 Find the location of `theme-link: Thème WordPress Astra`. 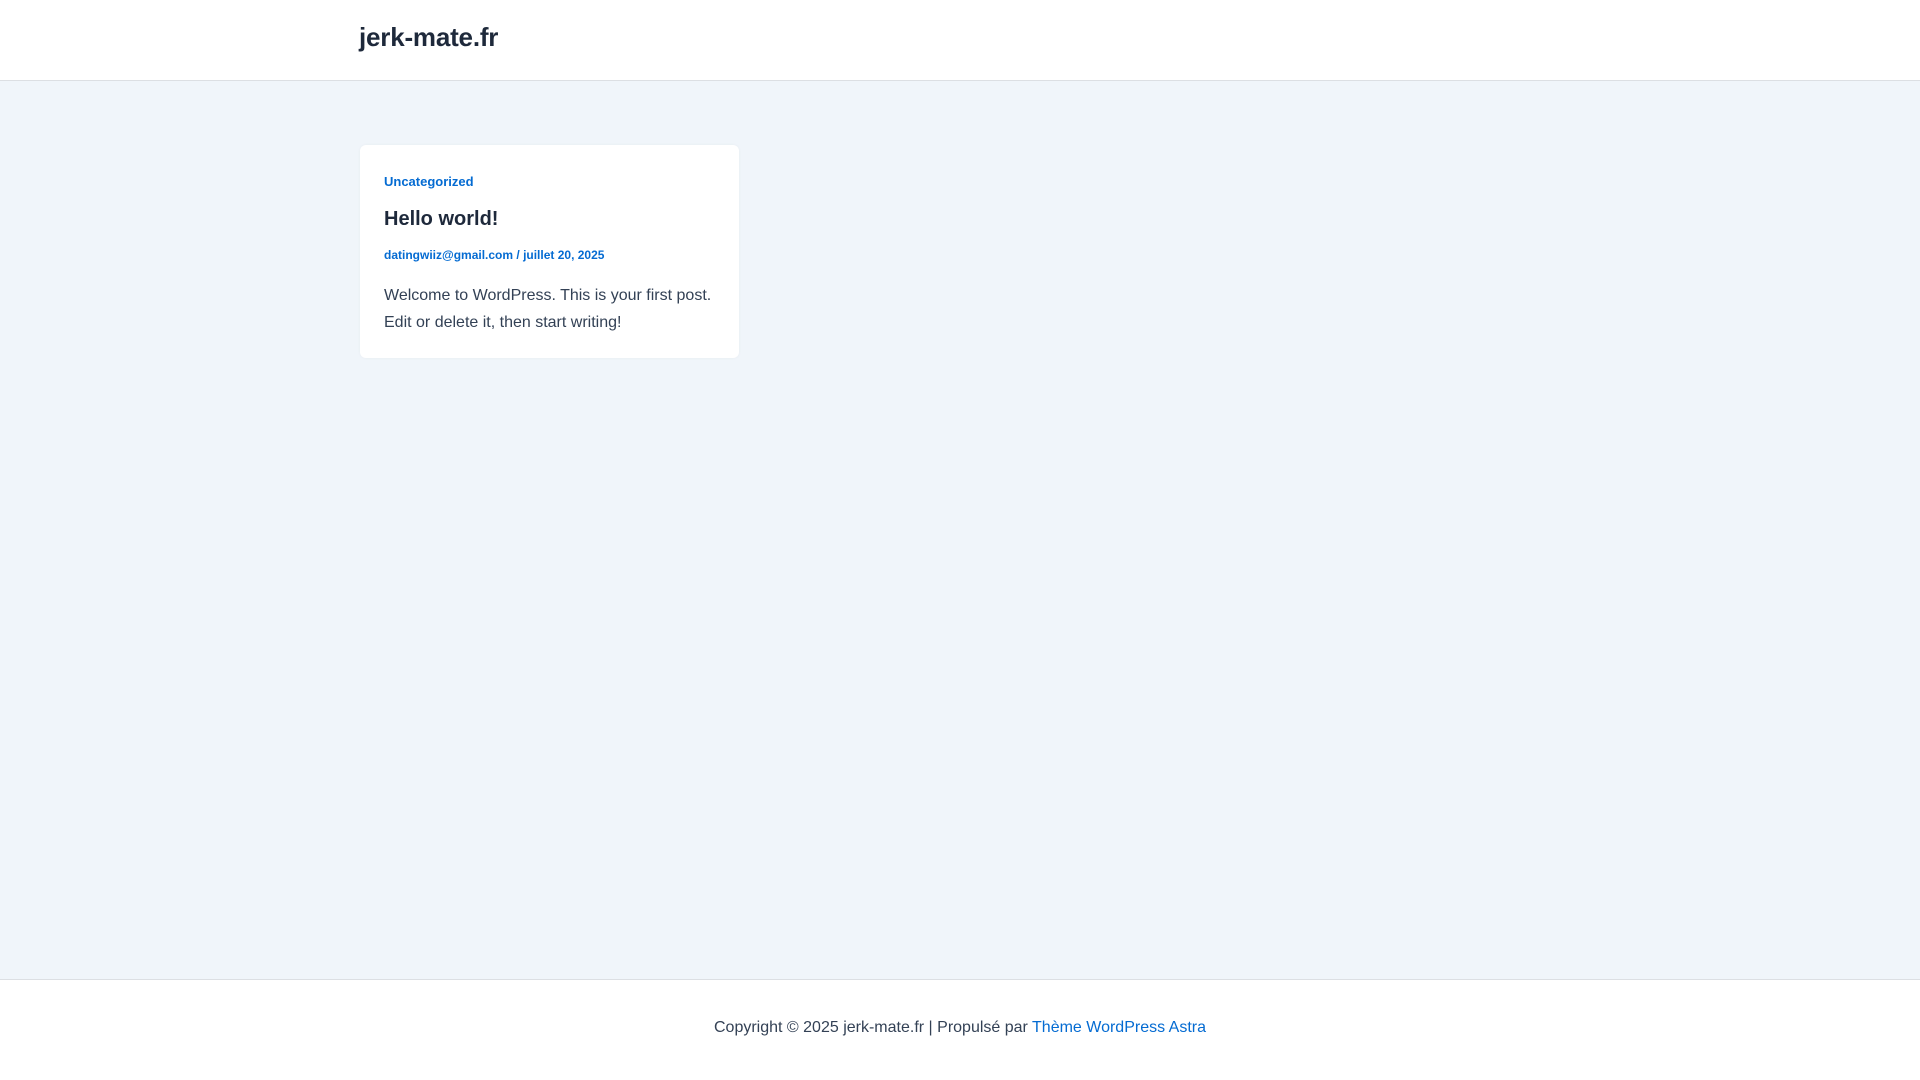

theme-link: Thème WordPress Astra is located at coordinates (1119, 1027).